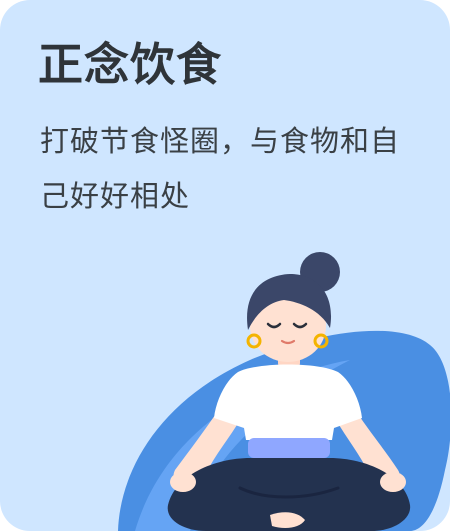 The image size is (450, 531). I want to click on hand-right, so click(393, 482).